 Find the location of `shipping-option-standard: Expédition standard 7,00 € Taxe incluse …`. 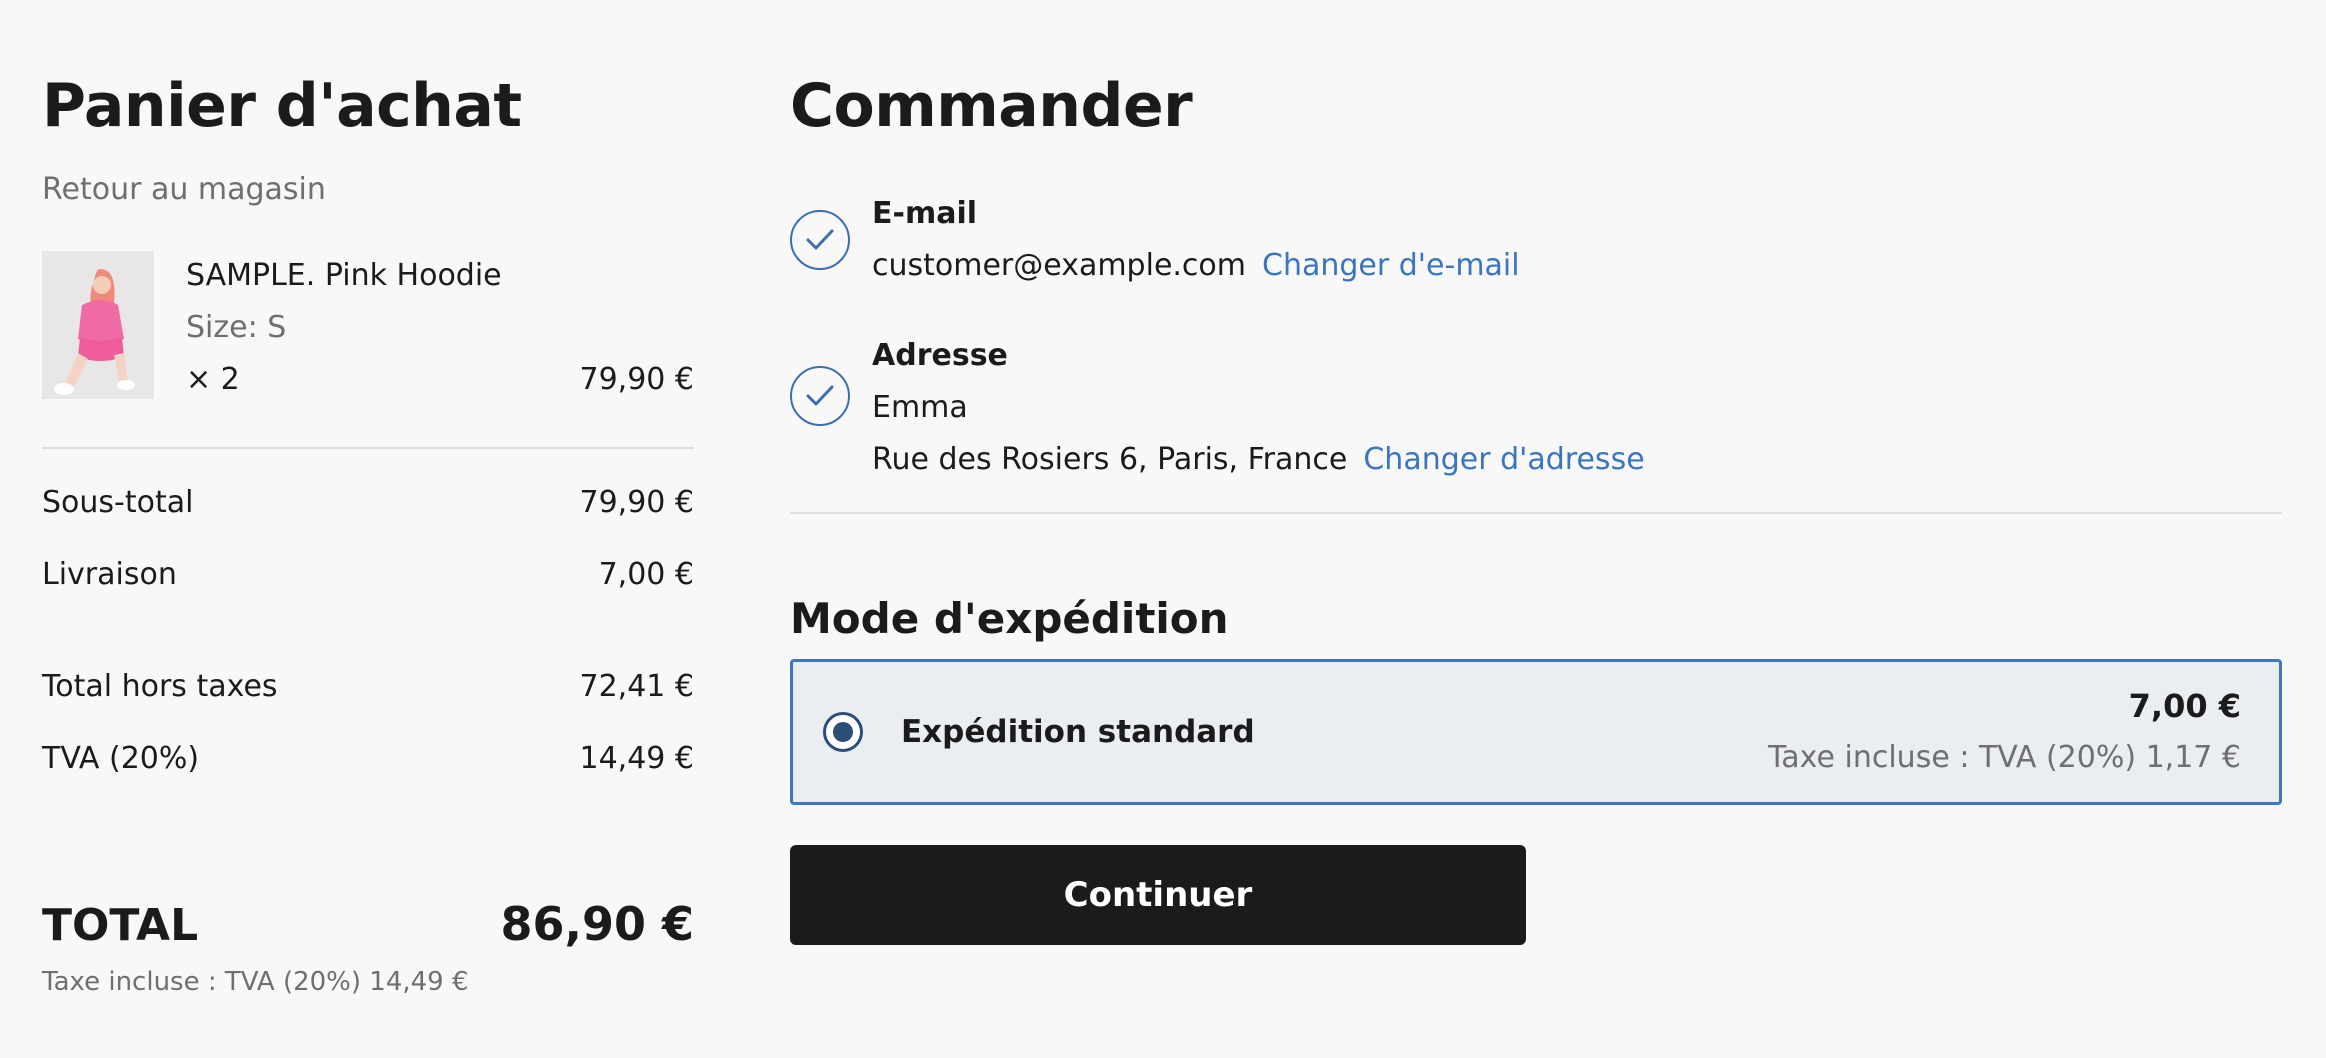

shipping-option-standard: Expédition standard 7,00 € Taxe incluse … is located at coordinates (1536, 732).